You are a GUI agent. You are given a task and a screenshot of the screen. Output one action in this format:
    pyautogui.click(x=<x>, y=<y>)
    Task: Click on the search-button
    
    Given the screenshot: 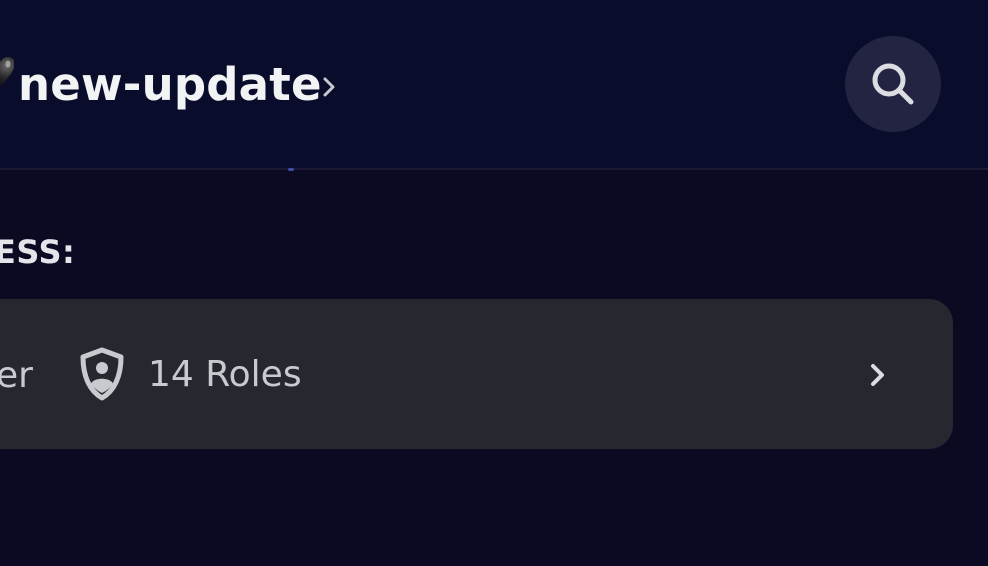 What is the action you would take?
    pyautogui.click(x=893, y=84)
    